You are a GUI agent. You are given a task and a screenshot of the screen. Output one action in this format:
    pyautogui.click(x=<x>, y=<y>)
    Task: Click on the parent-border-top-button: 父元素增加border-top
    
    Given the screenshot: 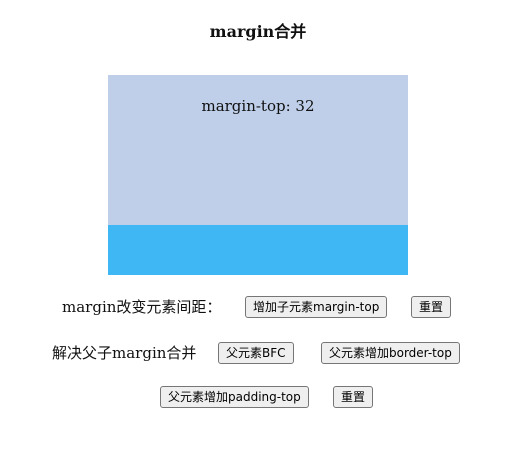 What is the action you would take?
    pyautogui.click(x=390, y=353)
    